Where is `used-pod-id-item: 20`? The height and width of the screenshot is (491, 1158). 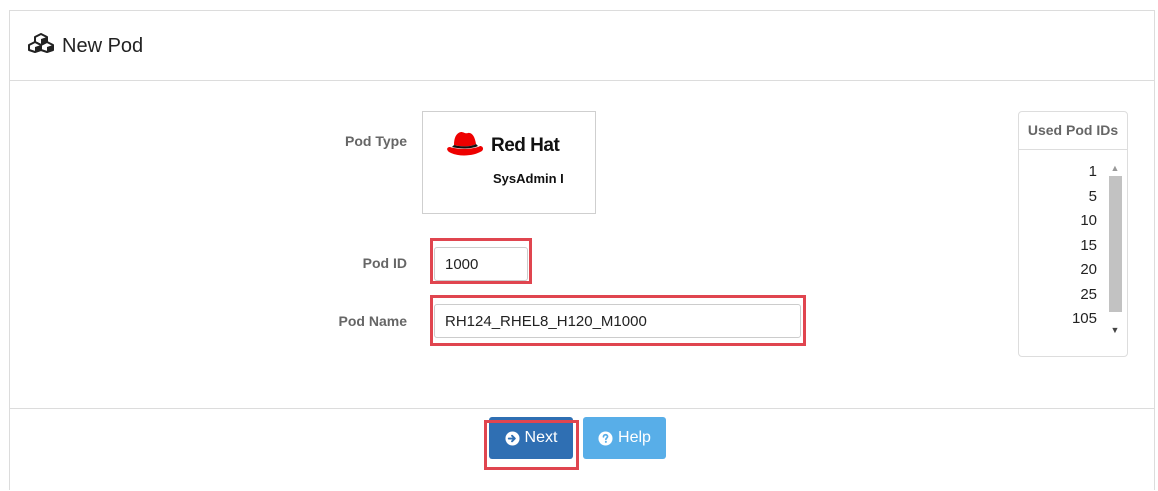 used-pod-id-item: 20 is located at coordinates (1088, 269).